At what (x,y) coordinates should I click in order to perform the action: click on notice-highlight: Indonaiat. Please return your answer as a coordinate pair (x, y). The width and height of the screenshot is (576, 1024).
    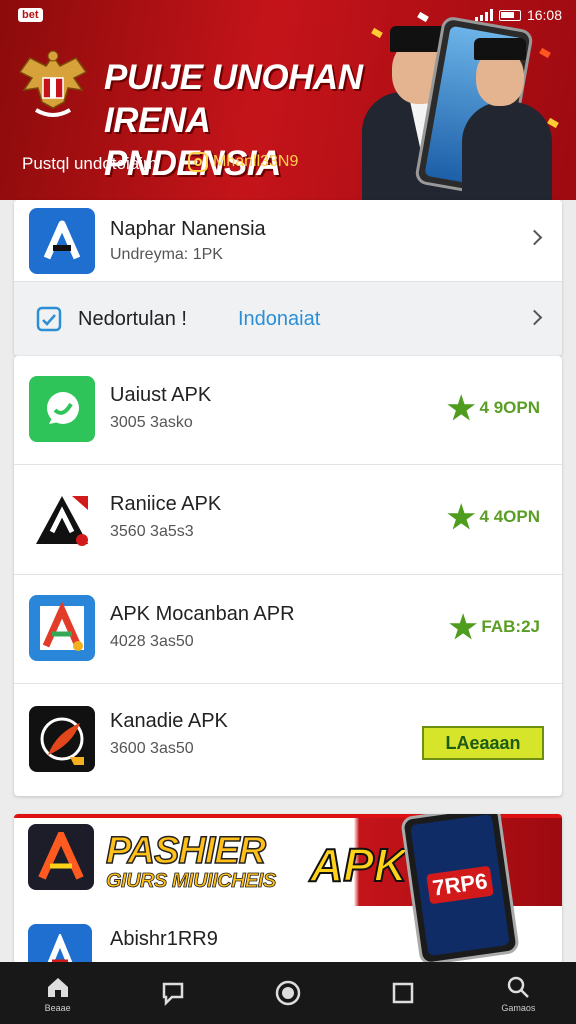
    Looking at the image, I should click on (279, 319).